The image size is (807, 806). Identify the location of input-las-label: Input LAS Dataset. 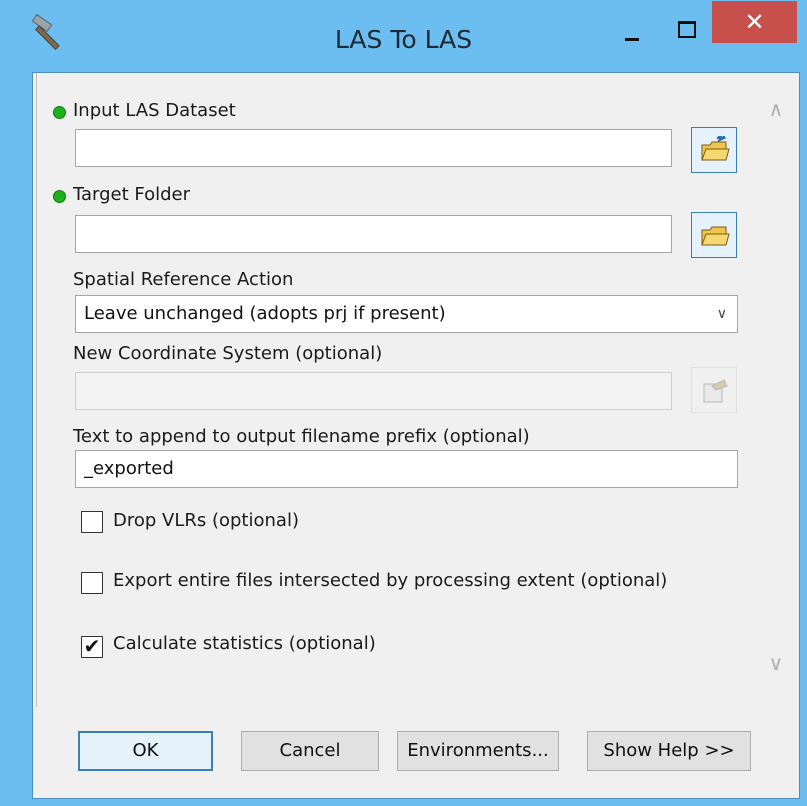
(154, 110).